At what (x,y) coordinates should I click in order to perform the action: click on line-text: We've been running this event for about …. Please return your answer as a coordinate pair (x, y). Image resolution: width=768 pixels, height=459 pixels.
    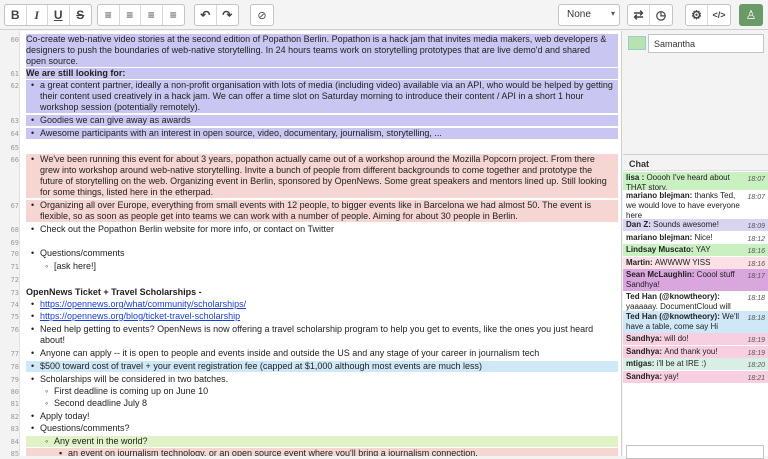
    Looking at the image, I should click on (317, 159).